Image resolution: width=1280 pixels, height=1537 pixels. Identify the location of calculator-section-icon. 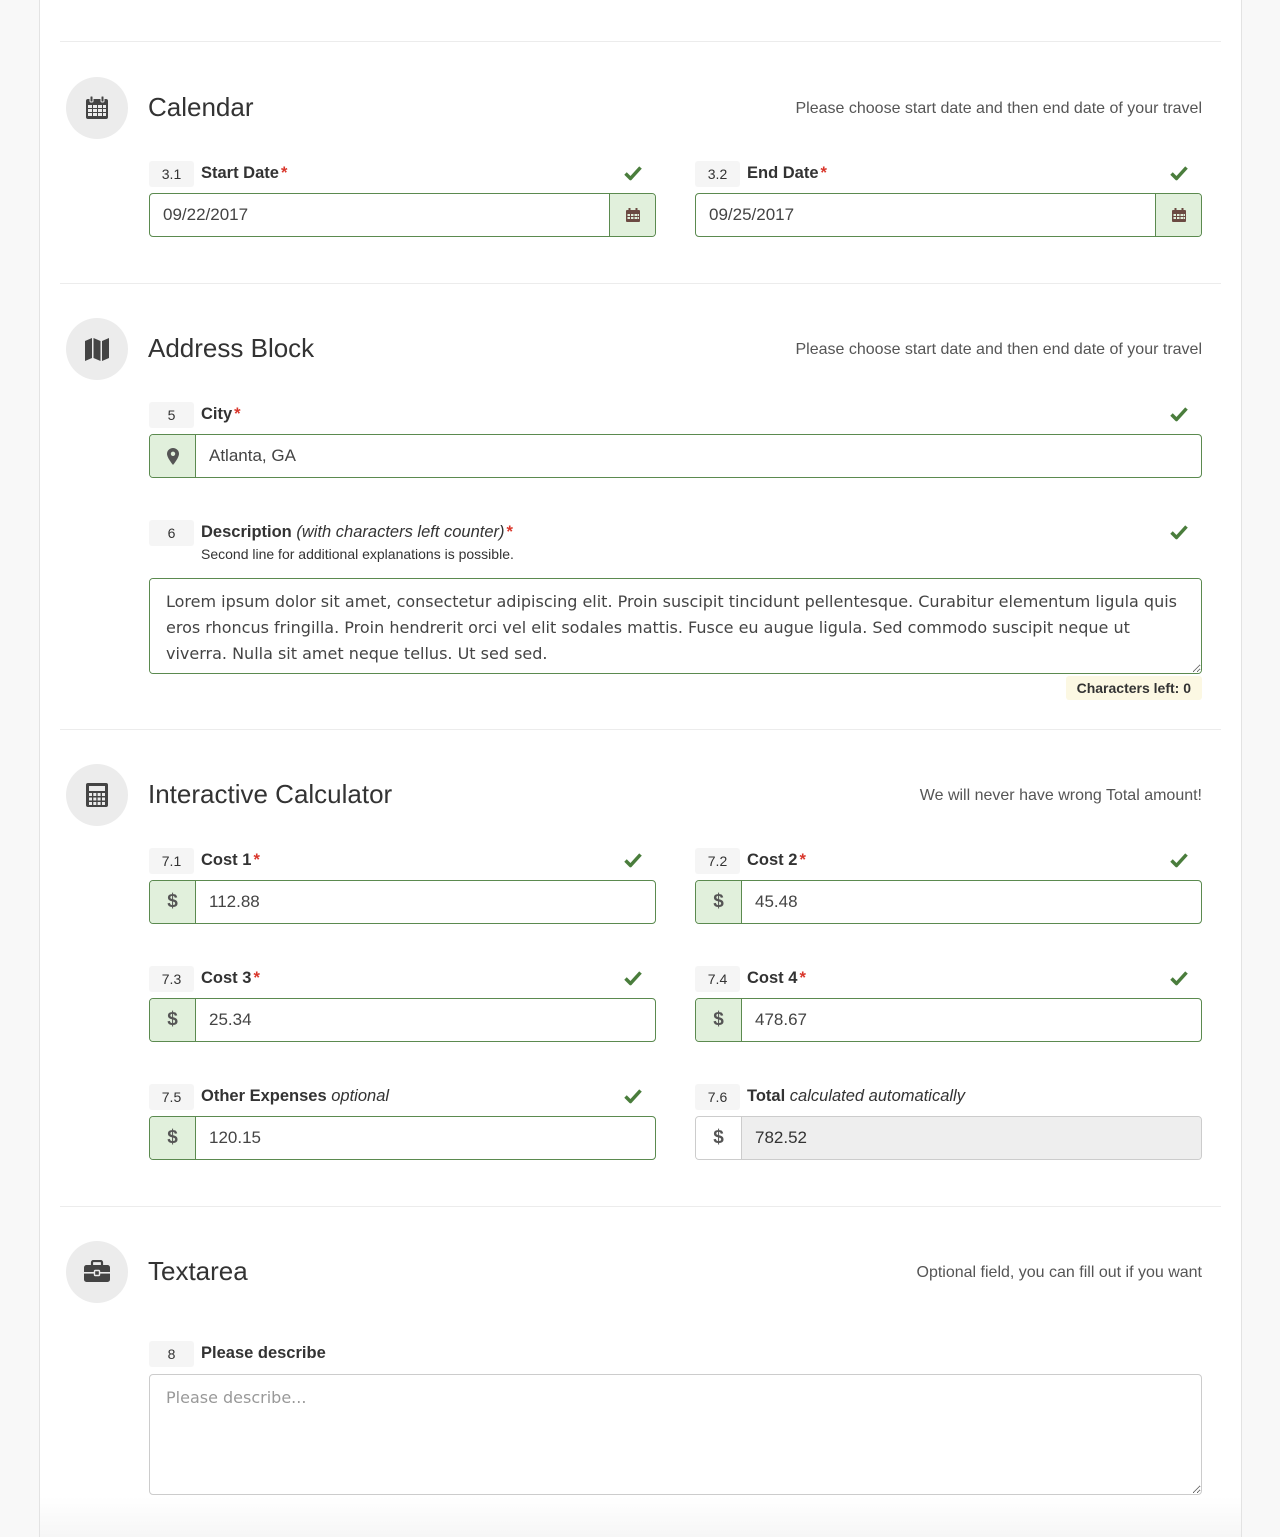
(97, 795).